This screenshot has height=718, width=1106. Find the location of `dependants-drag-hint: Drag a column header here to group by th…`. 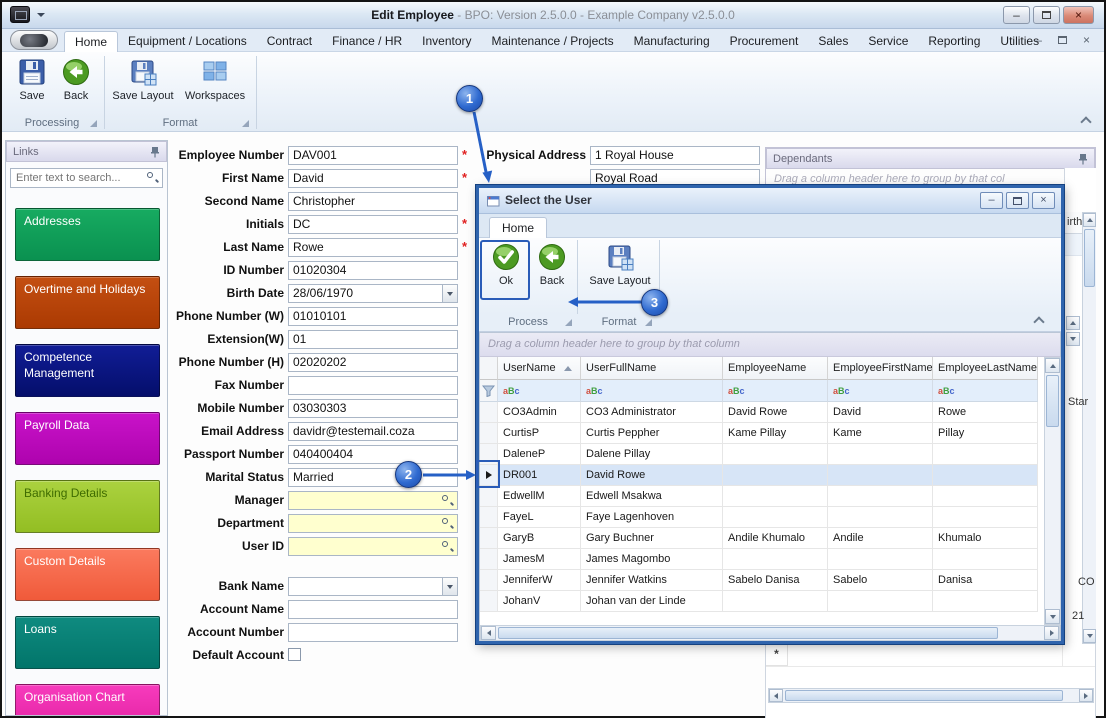

dependants-drag-hint: Drag a column header here to group by th… is located at coordinates (889, 179).